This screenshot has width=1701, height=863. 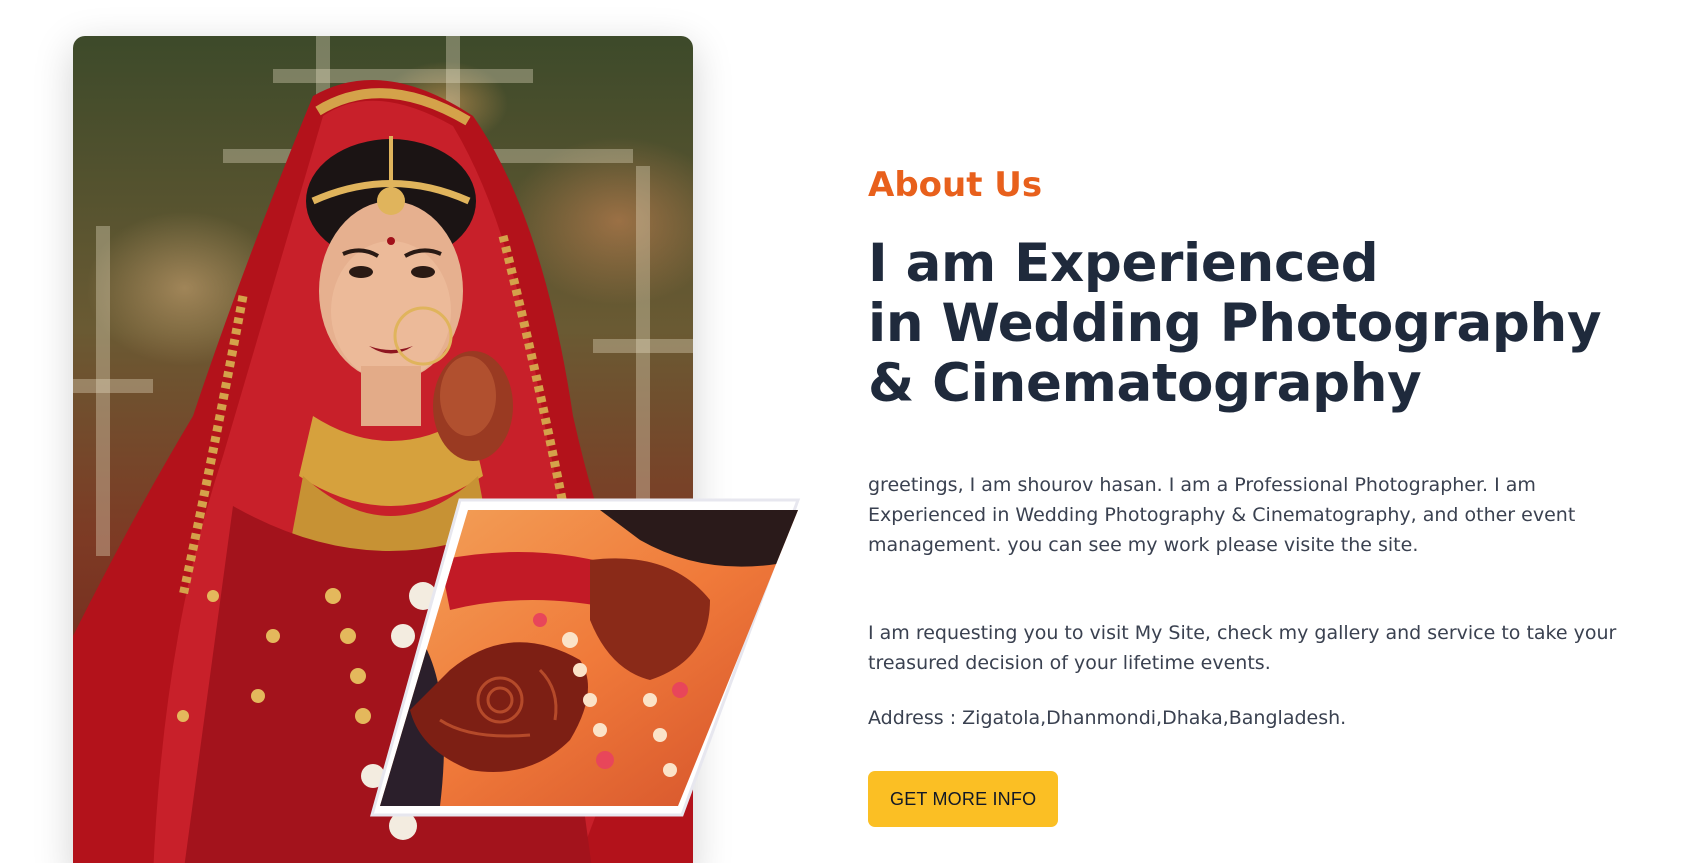 What do you see at coordinates (963, 798) in the screenshot?
I see `get-more-info-button: GET MORE INFO` at bounding box center [963, 798].